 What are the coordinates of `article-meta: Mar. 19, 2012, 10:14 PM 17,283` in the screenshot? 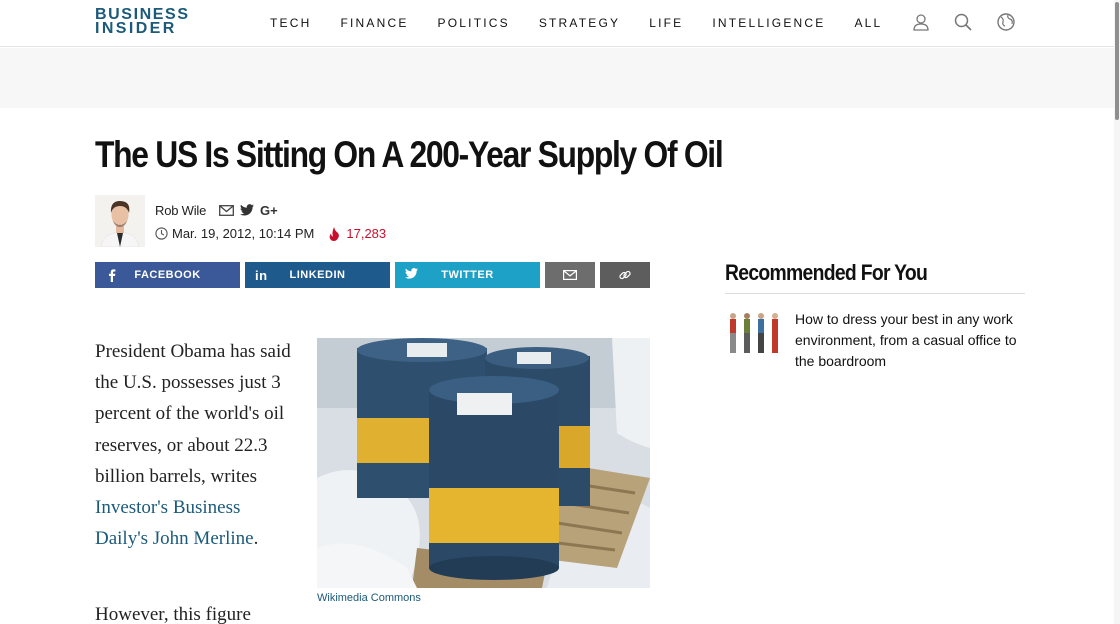 It's located at (270, 233).